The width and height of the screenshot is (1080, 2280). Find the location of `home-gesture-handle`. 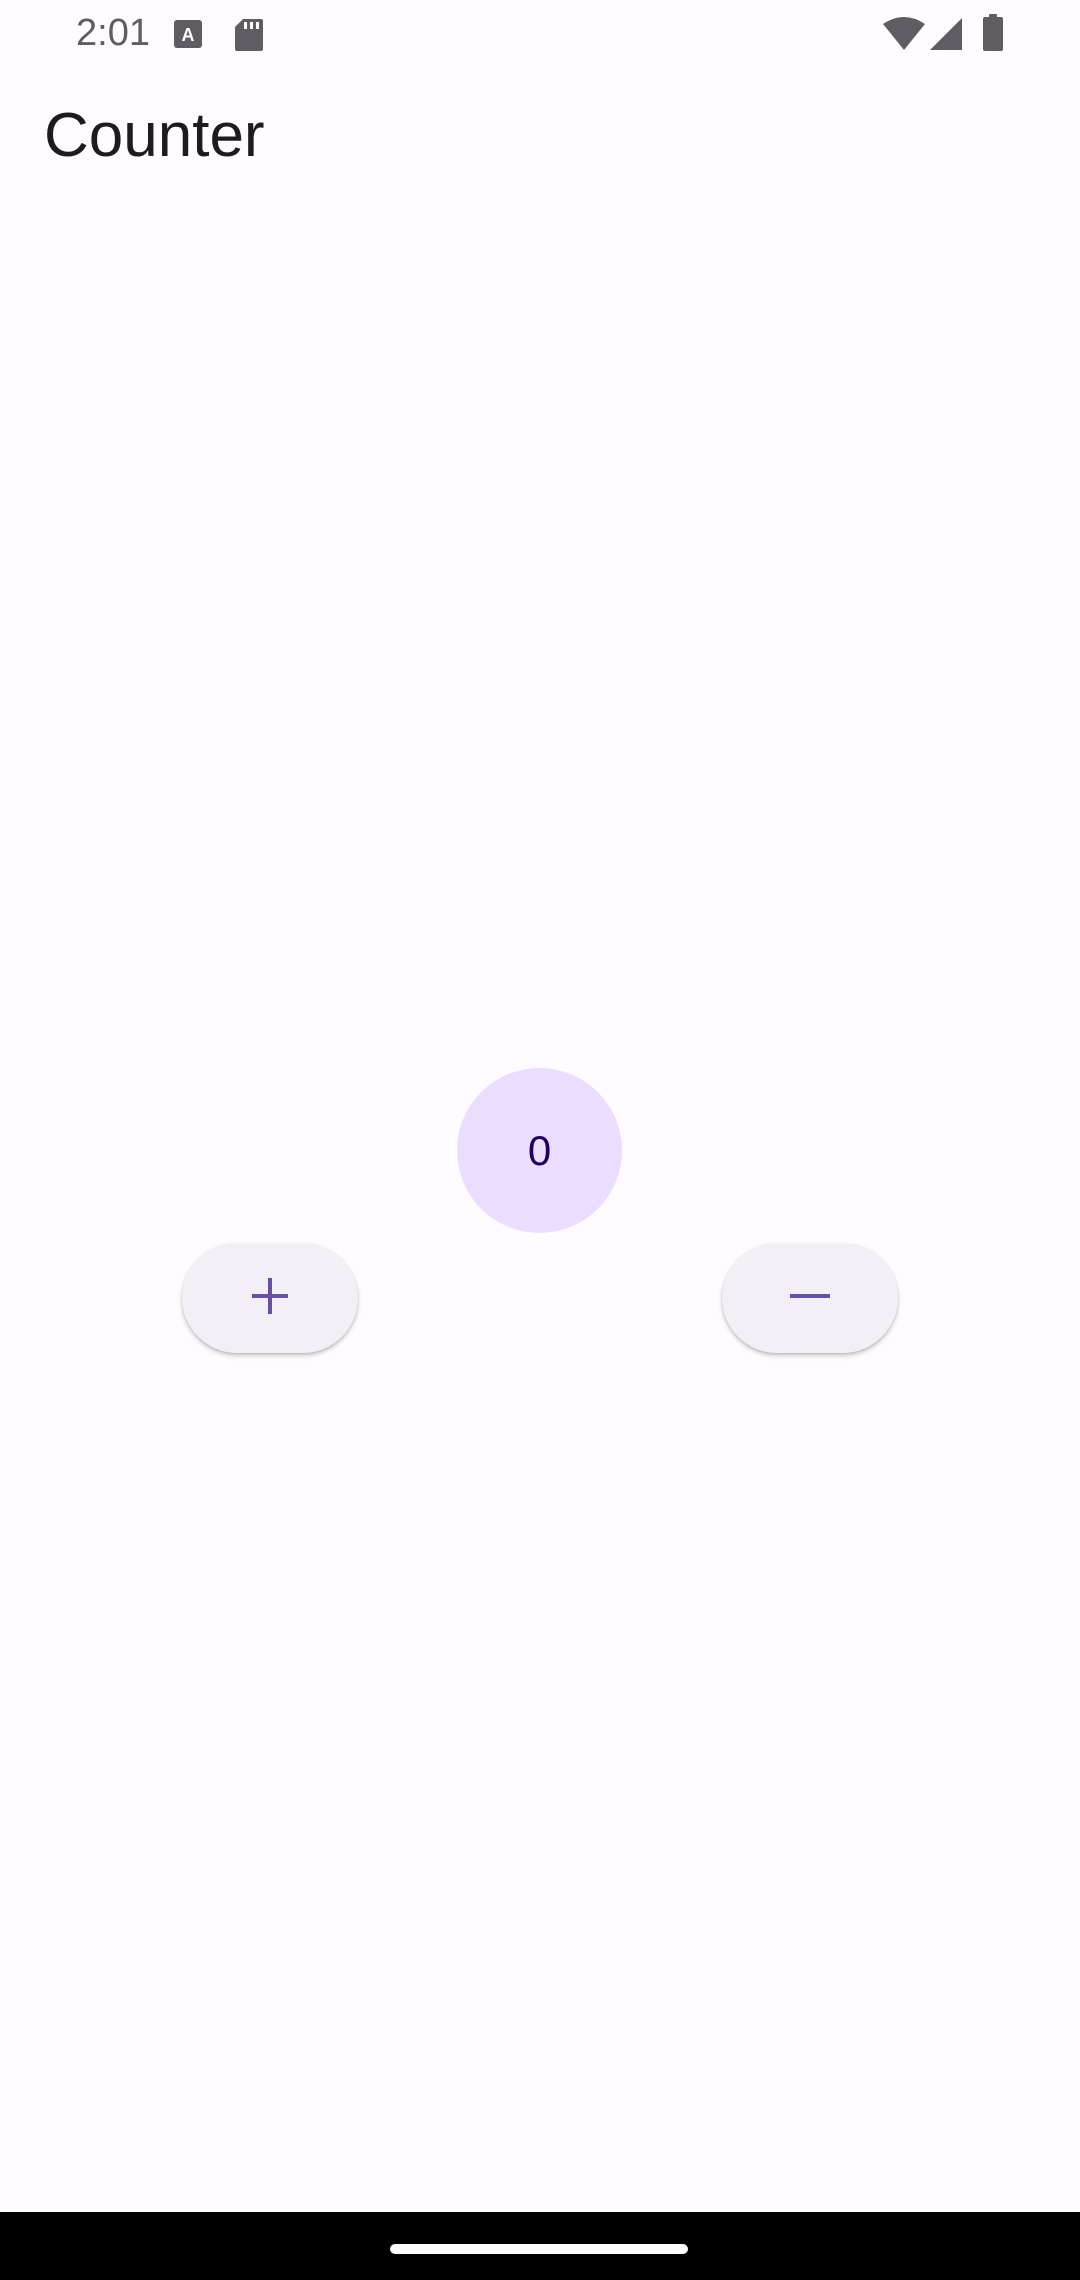

home-gesture-handle is located at coordinates (539, 2249).